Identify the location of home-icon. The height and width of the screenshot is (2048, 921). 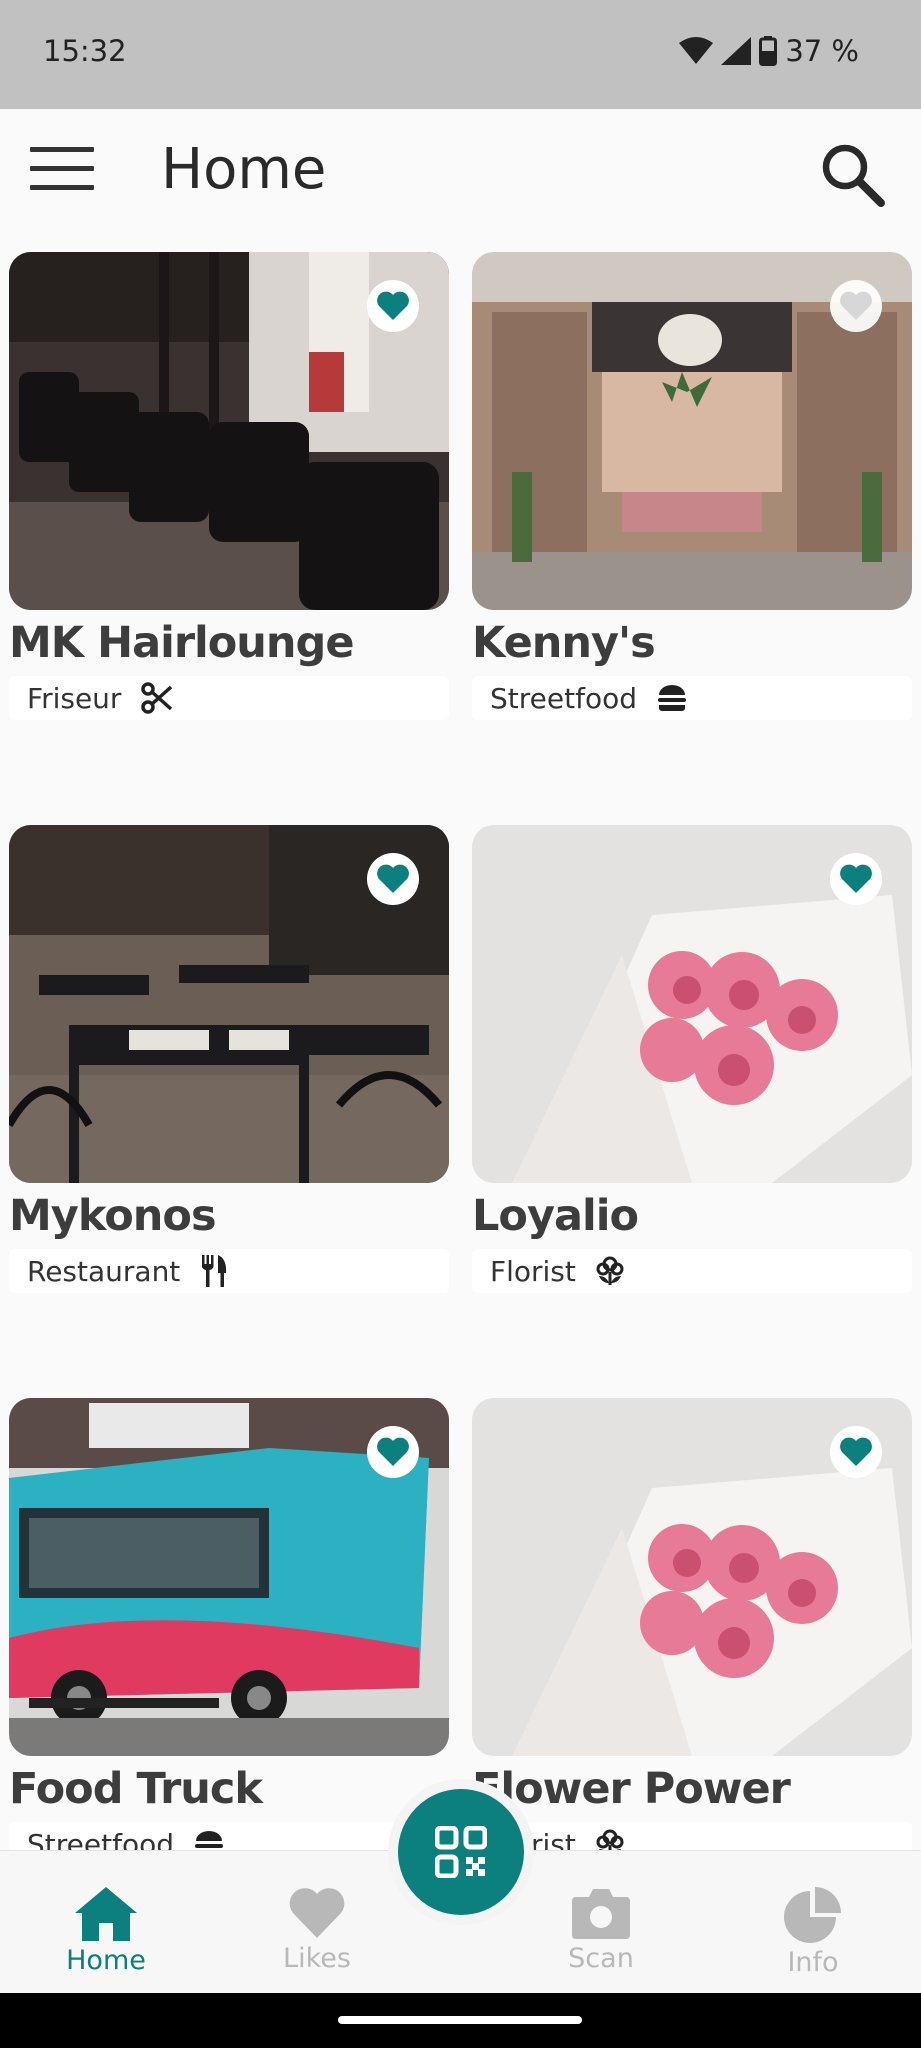
(106, 1914).